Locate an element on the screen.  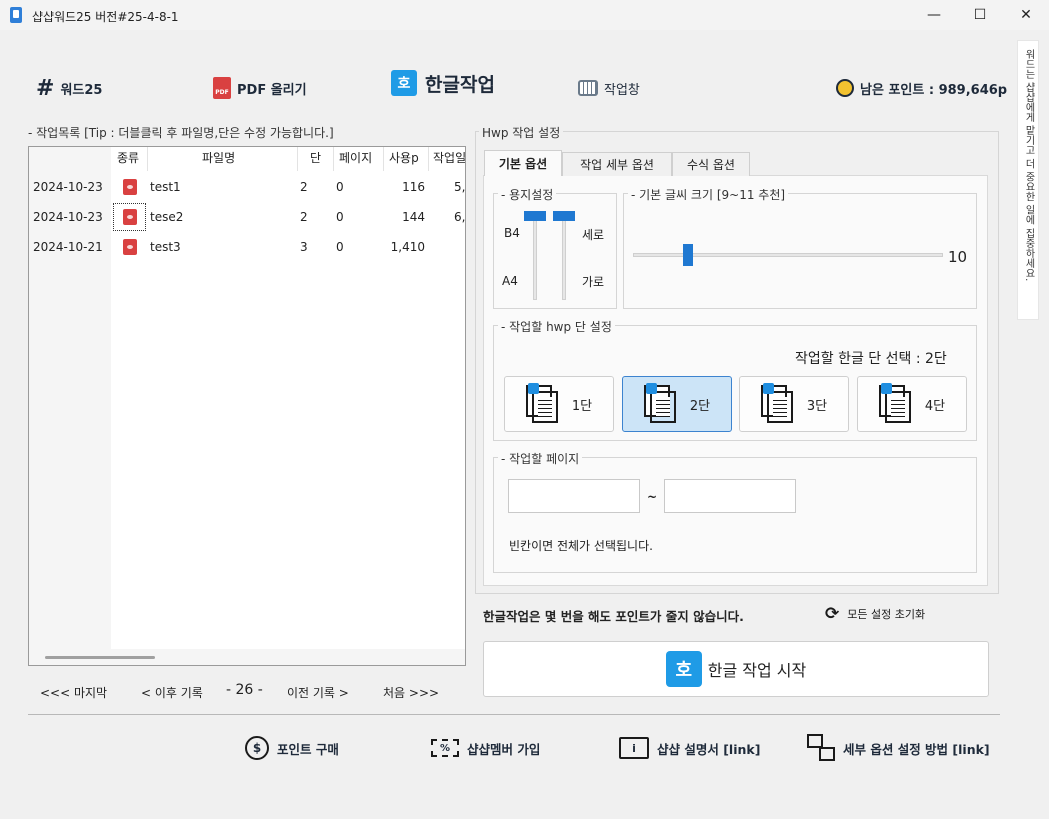
row-filename: tese2 is located at coordinates (166, 217).